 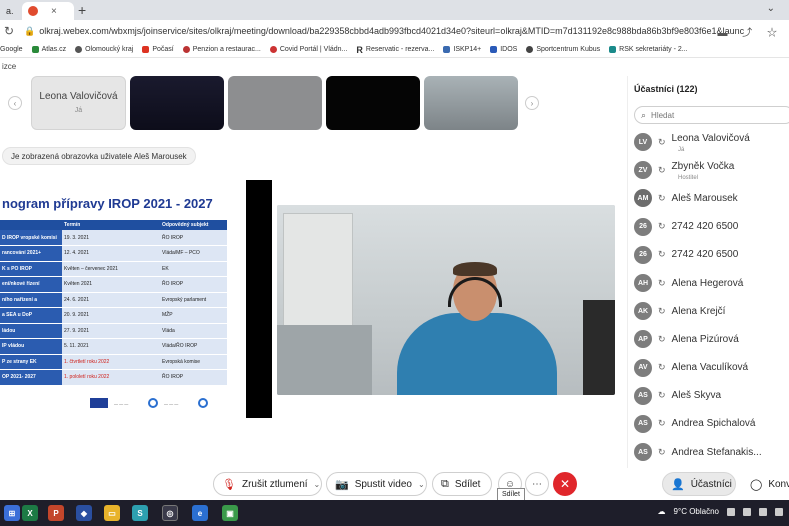 What do you see at coordinates (565, 484) in the screenshot?
I see `leave-meeting-button: ✕` at bounding box center [565, 484].